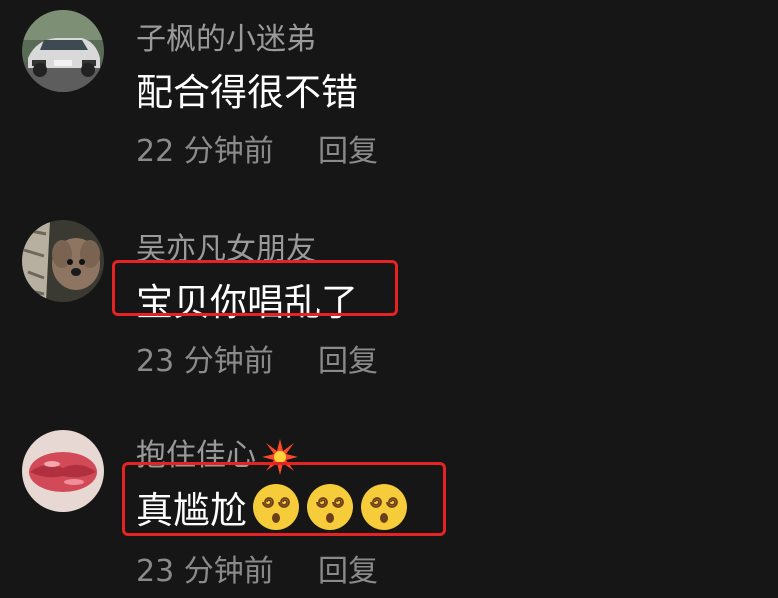 The image size is (778, 598). I want to click on lips-avatar-icon, so click(63, 471).